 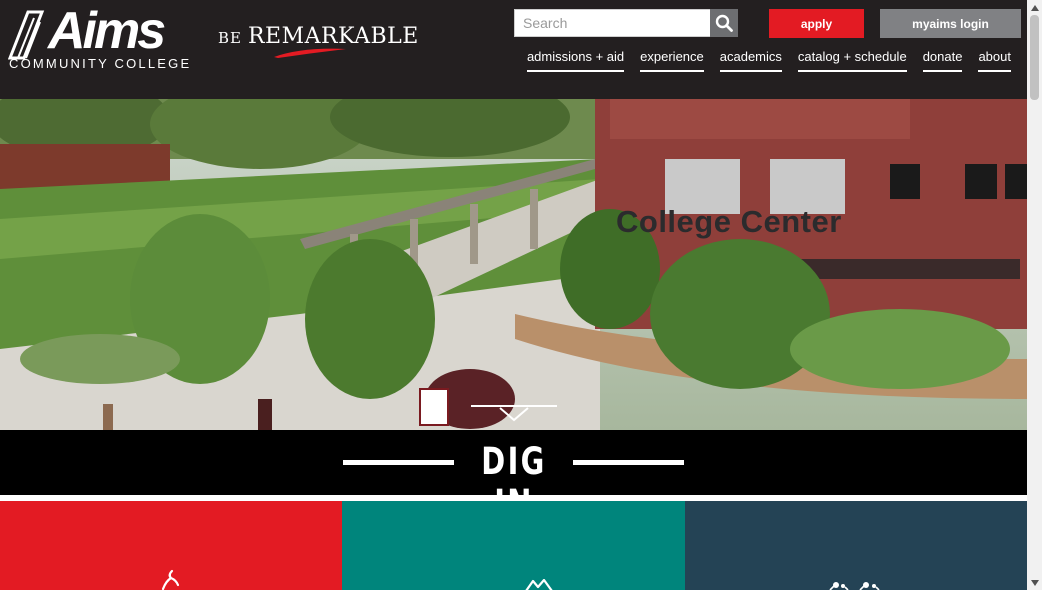 What do you see at coordinates (852, 61) in the screenshot?
I see `nav-item-catalog: catalog + schedule` at bounding box center [852, 61].